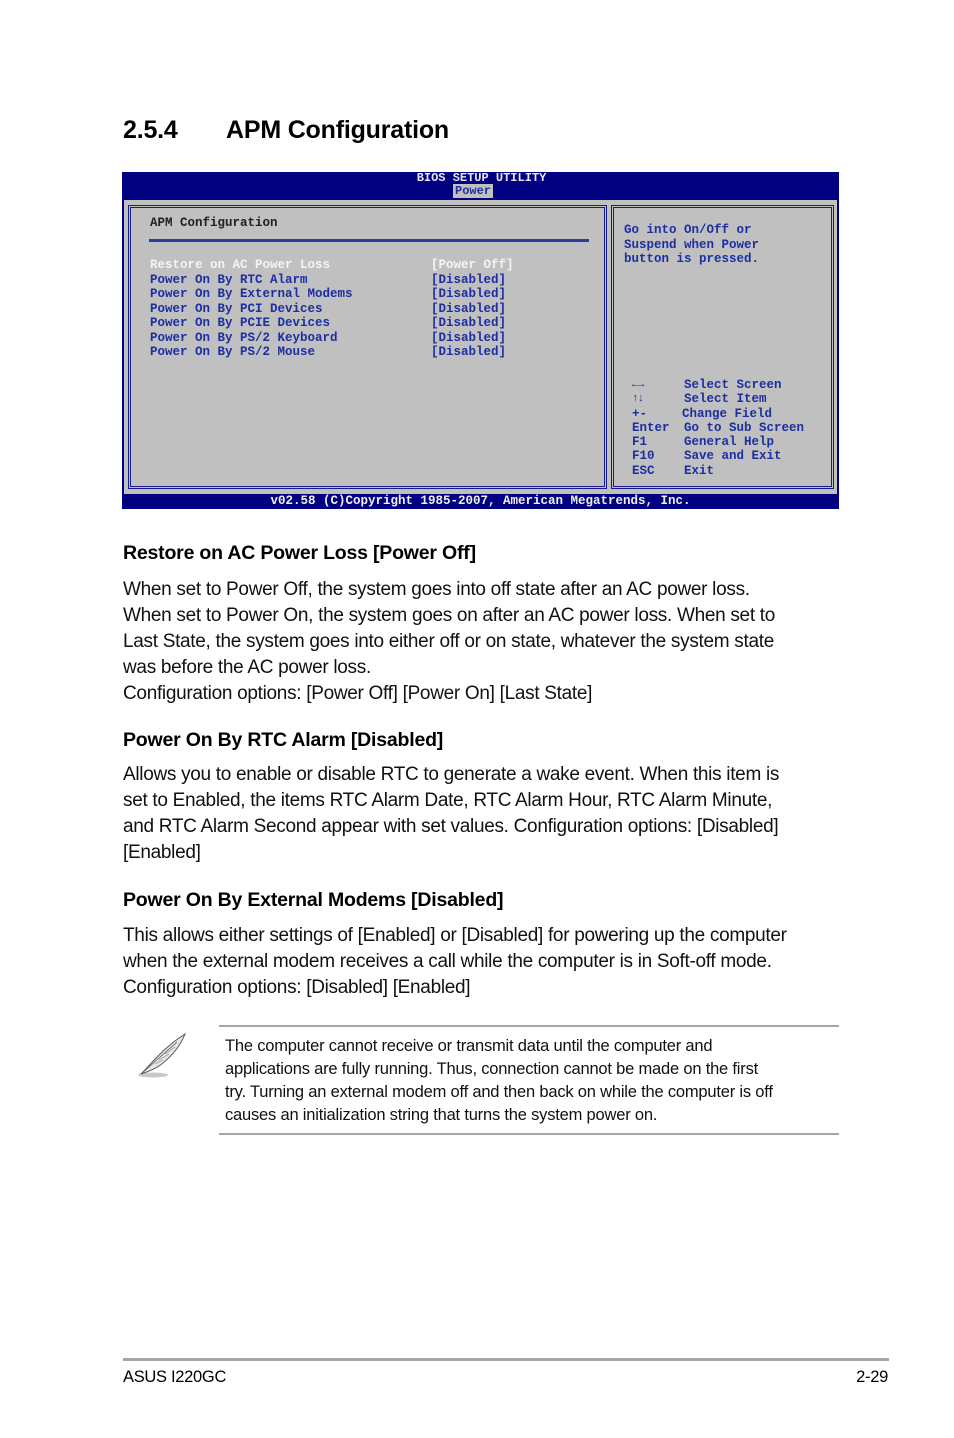 The image size is (954, 1438). I want to click on key-row: Enter Go to Sub Screen, so click(718, 428).